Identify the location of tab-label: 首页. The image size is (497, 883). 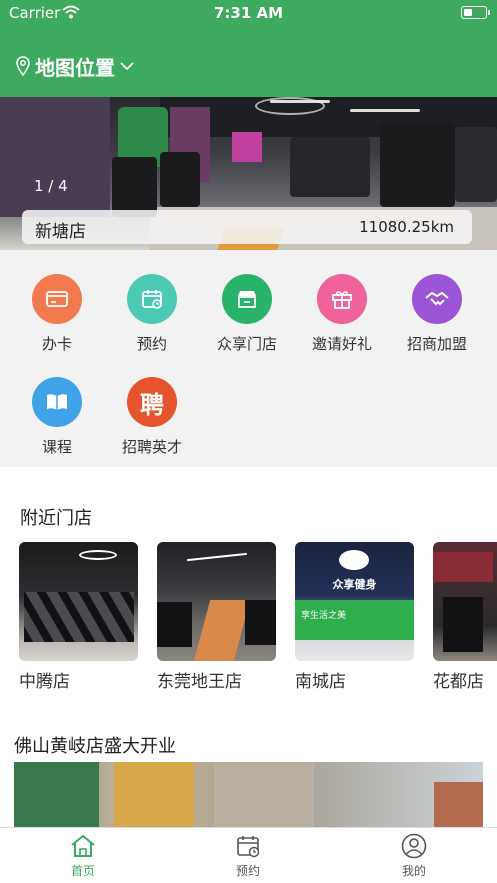
(82, 871).